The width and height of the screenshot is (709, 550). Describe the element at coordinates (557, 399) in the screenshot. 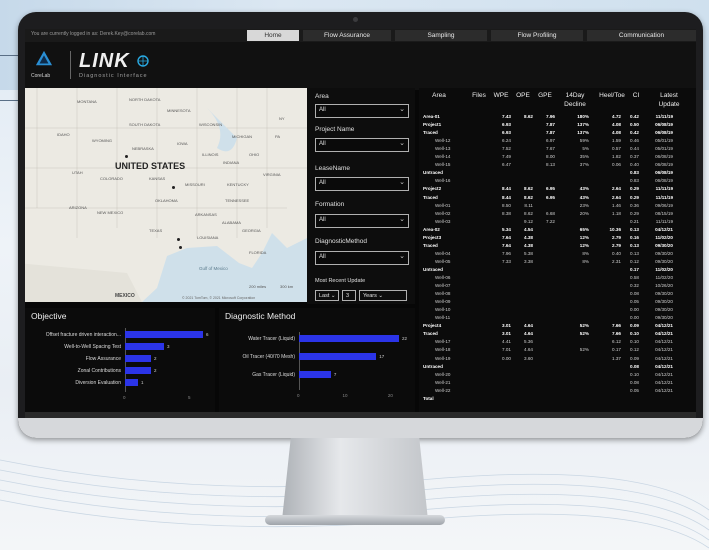

I see `table-row: Total` at that location.